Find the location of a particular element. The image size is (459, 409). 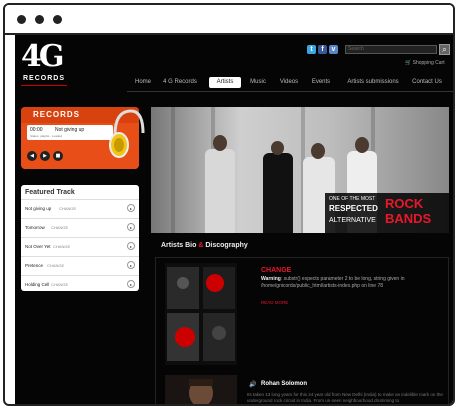

track-name: Pretence is located at coordinates (34, 265).